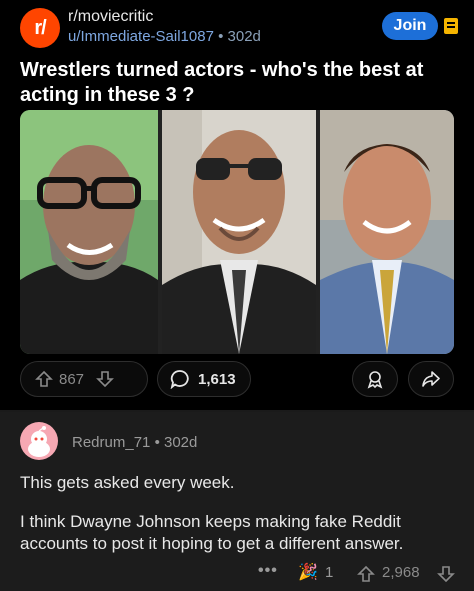 The image size is (474, 591). I want to click on comment-count: 1,613, so click(217, 379).